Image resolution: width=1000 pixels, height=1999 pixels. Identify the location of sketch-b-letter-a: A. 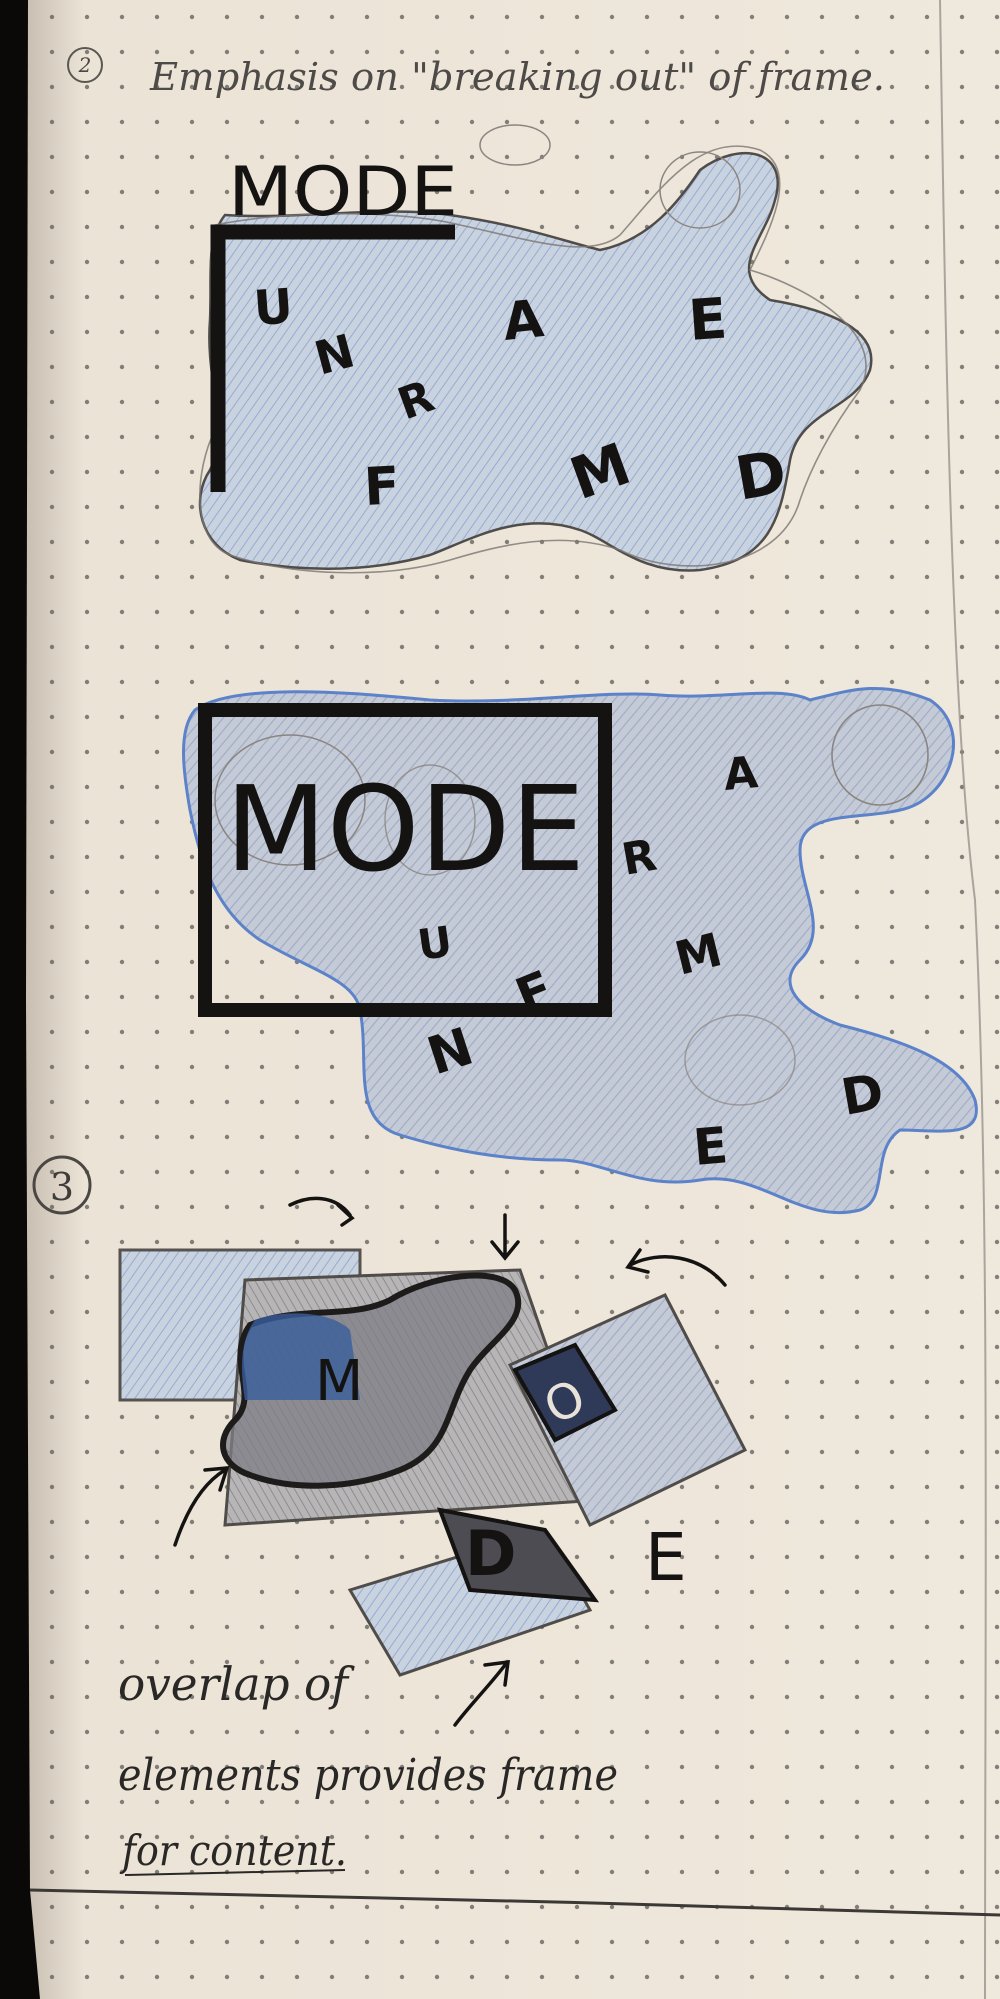
(741, 774).